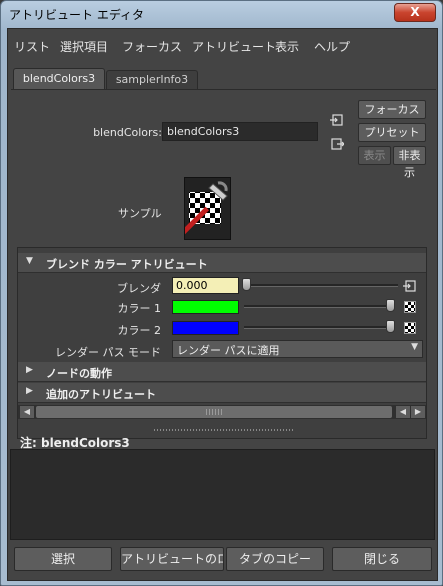  I want to click on window-title: アトリビュート エディタ, so click(76, 15).